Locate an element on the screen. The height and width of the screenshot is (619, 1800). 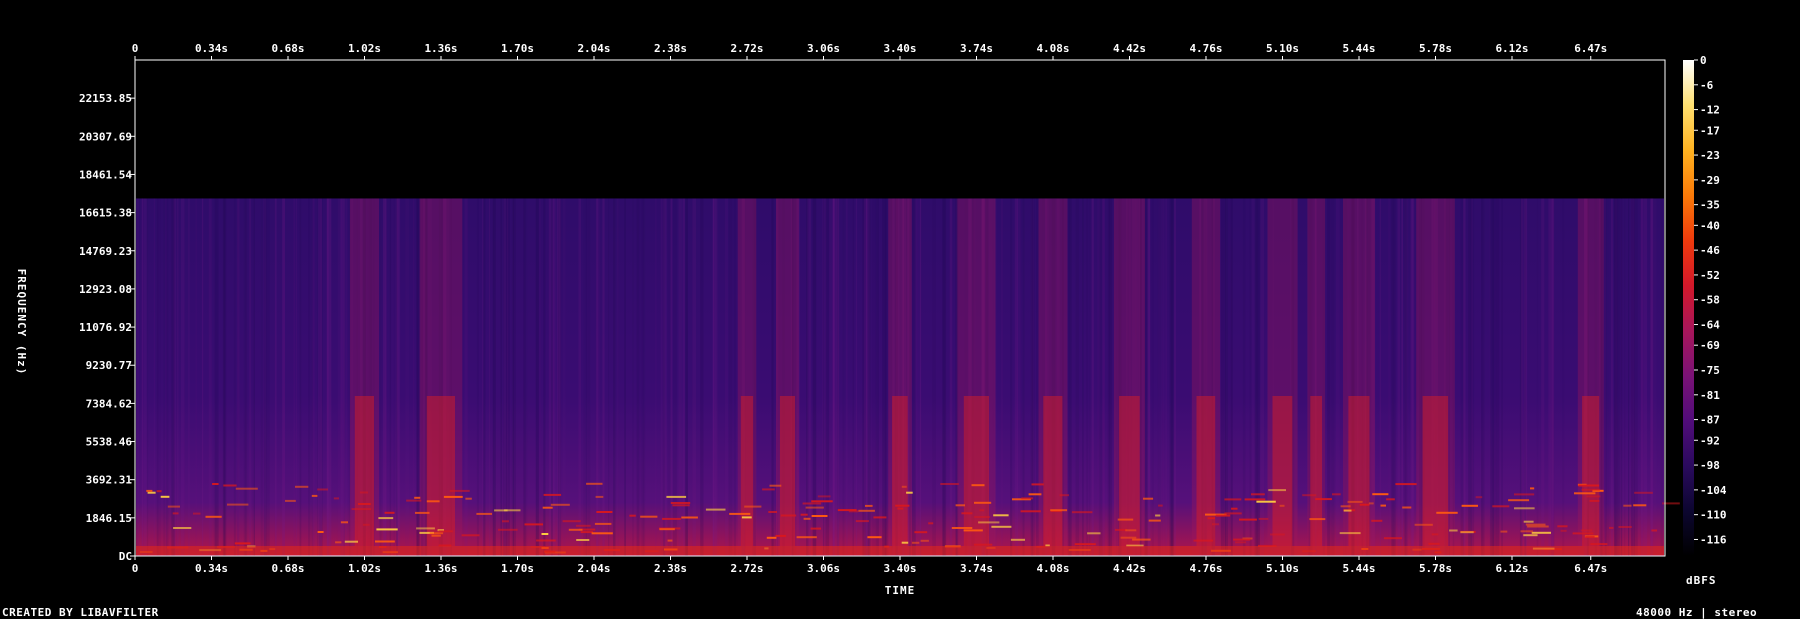
colorbar-tick-label: -69 is located at coordinates (1710, 345).